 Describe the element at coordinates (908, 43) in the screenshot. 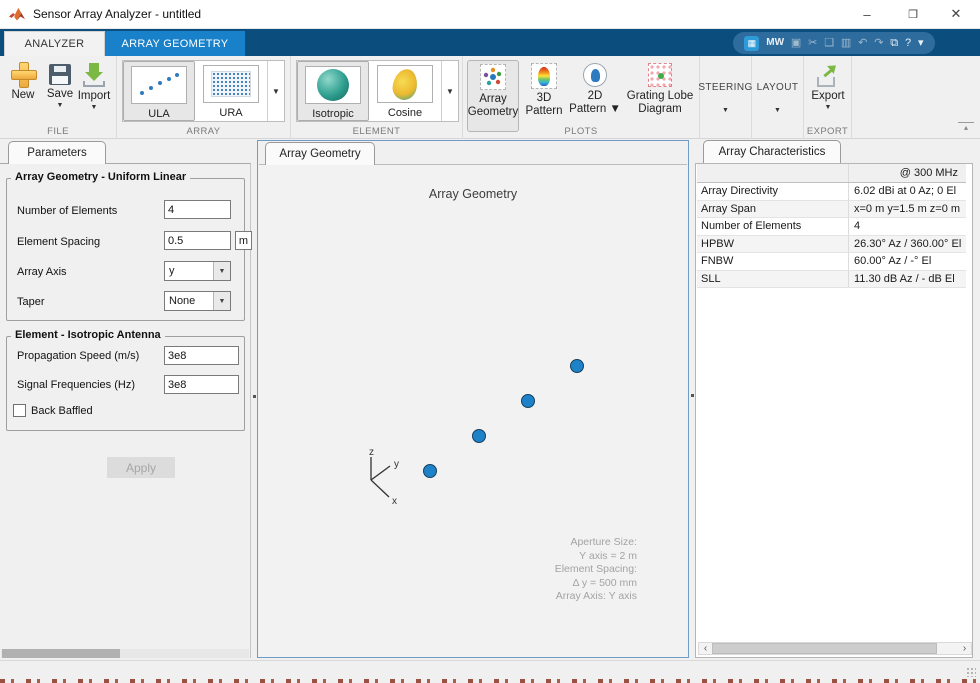

I see `help-icon: ?` at that location.